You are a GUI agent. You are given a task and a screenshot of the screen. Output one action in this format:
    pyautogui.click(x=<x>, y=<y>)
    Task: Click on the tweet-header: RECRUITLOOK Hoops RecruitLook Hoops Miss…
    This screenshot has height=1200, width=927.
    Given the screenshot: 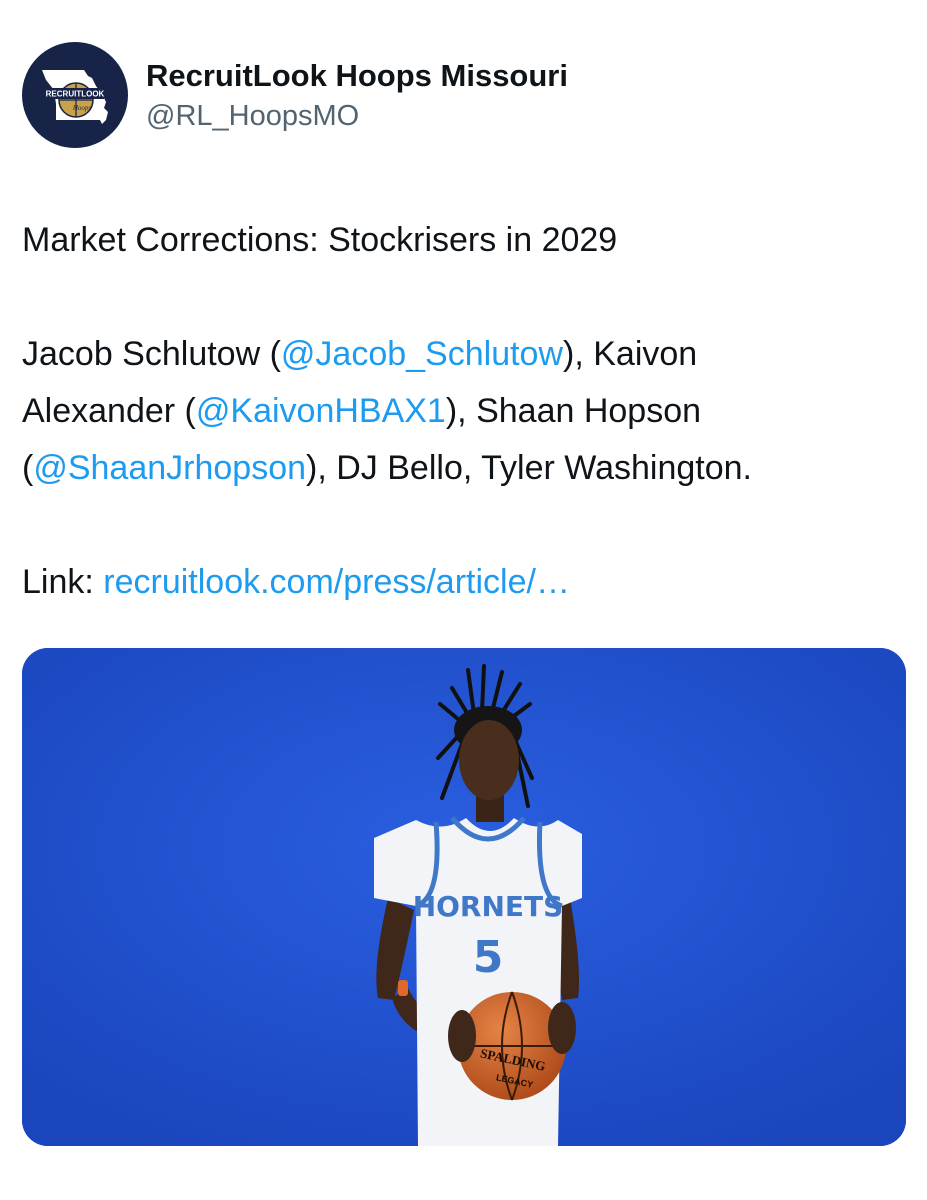 What is the action you would take?
    pyautogui.click(x=462, y=96)
    